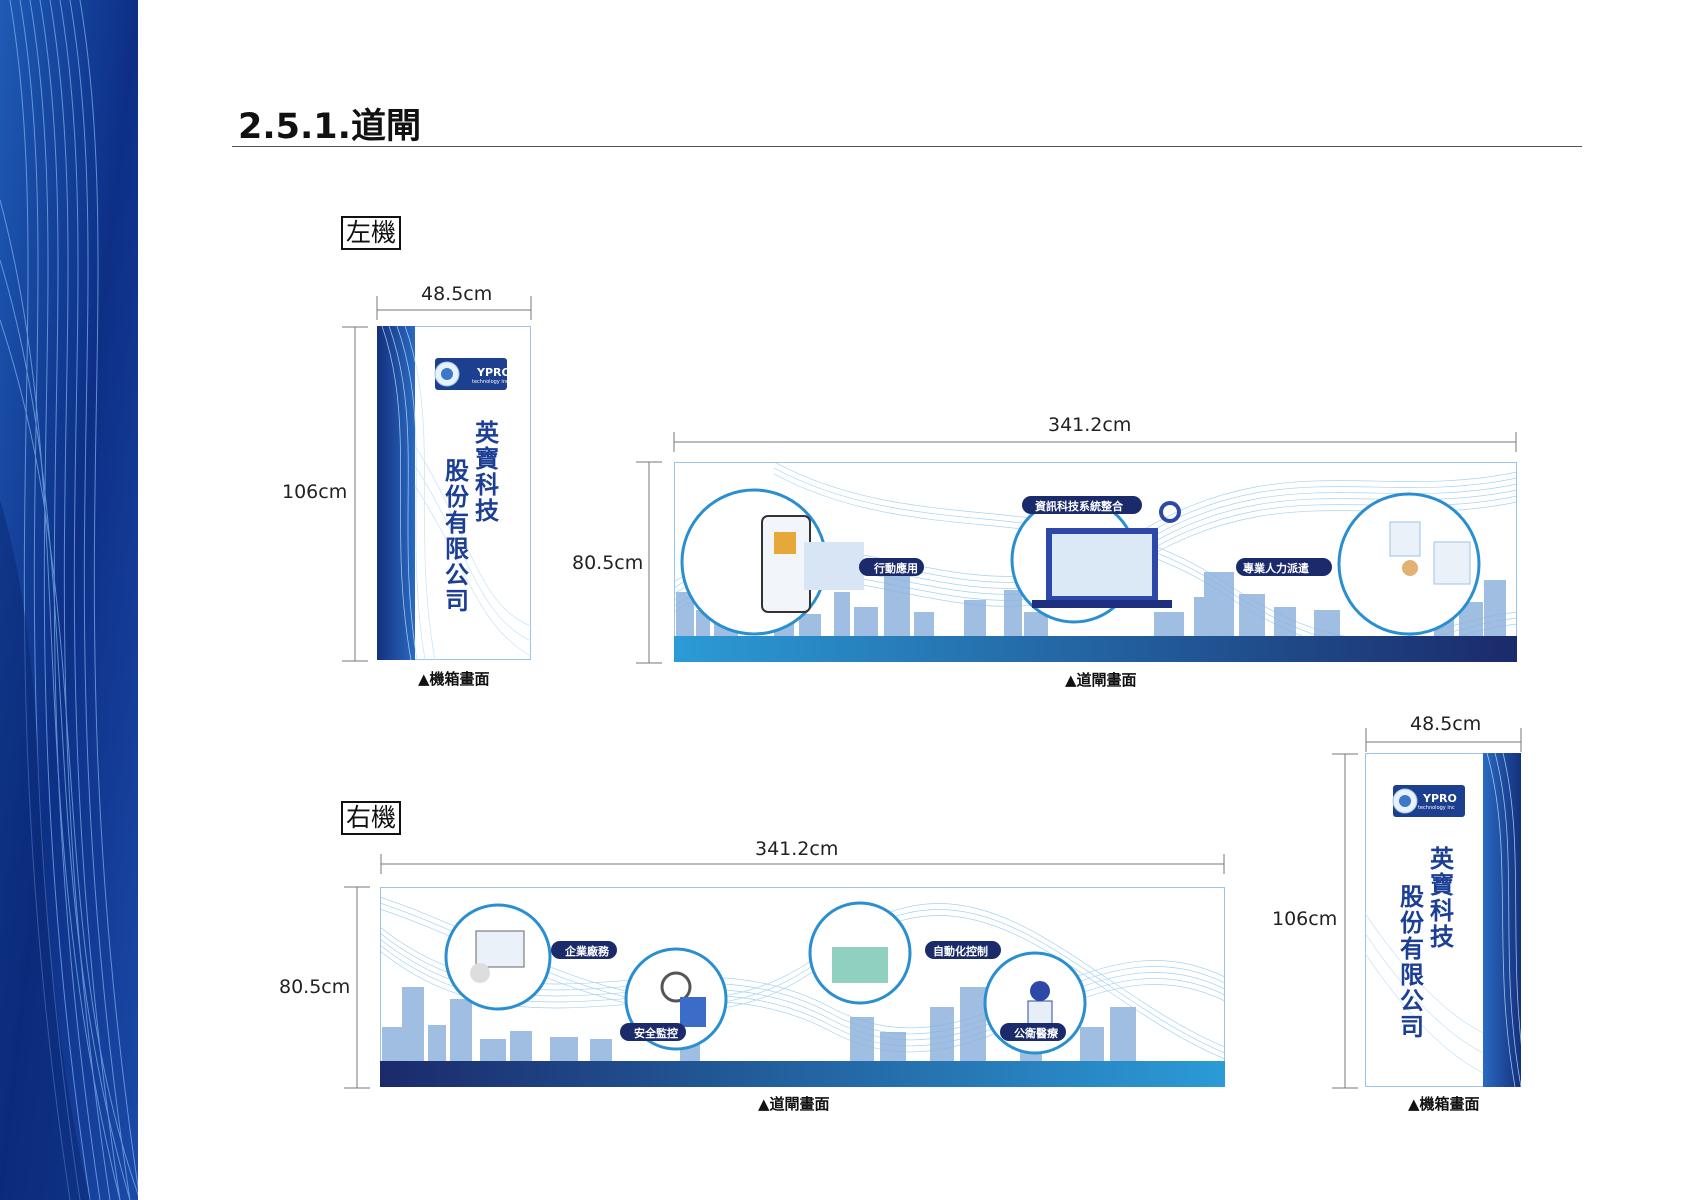  I want to click on tag-automation-control: 自動化控制, so click(960, 951).